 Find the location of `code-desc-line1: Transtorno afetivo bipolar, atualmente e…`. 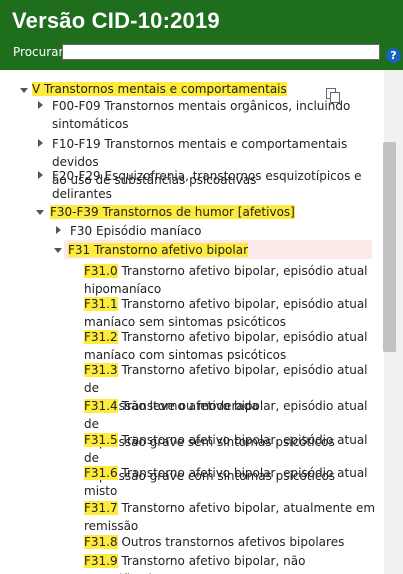

code-desc-line1: Transtorno afetivo bipolar, atualmente e… is located at coordinates (248, 508).